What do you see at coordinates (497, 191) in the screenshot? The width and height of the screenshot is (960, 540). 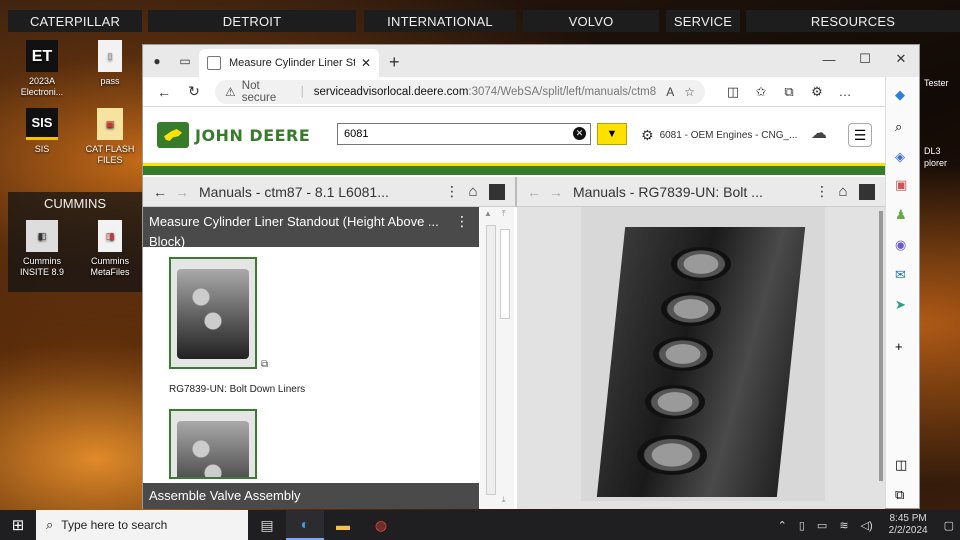 I see `left-pane-toggle-icon` at bounding box center [497, 191].